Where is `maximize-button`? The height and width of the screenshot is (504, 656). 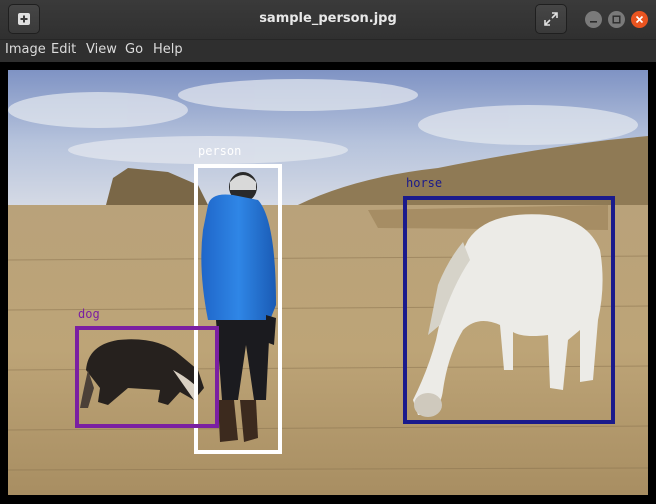
maximize-button is located at coordinates (616, 19).